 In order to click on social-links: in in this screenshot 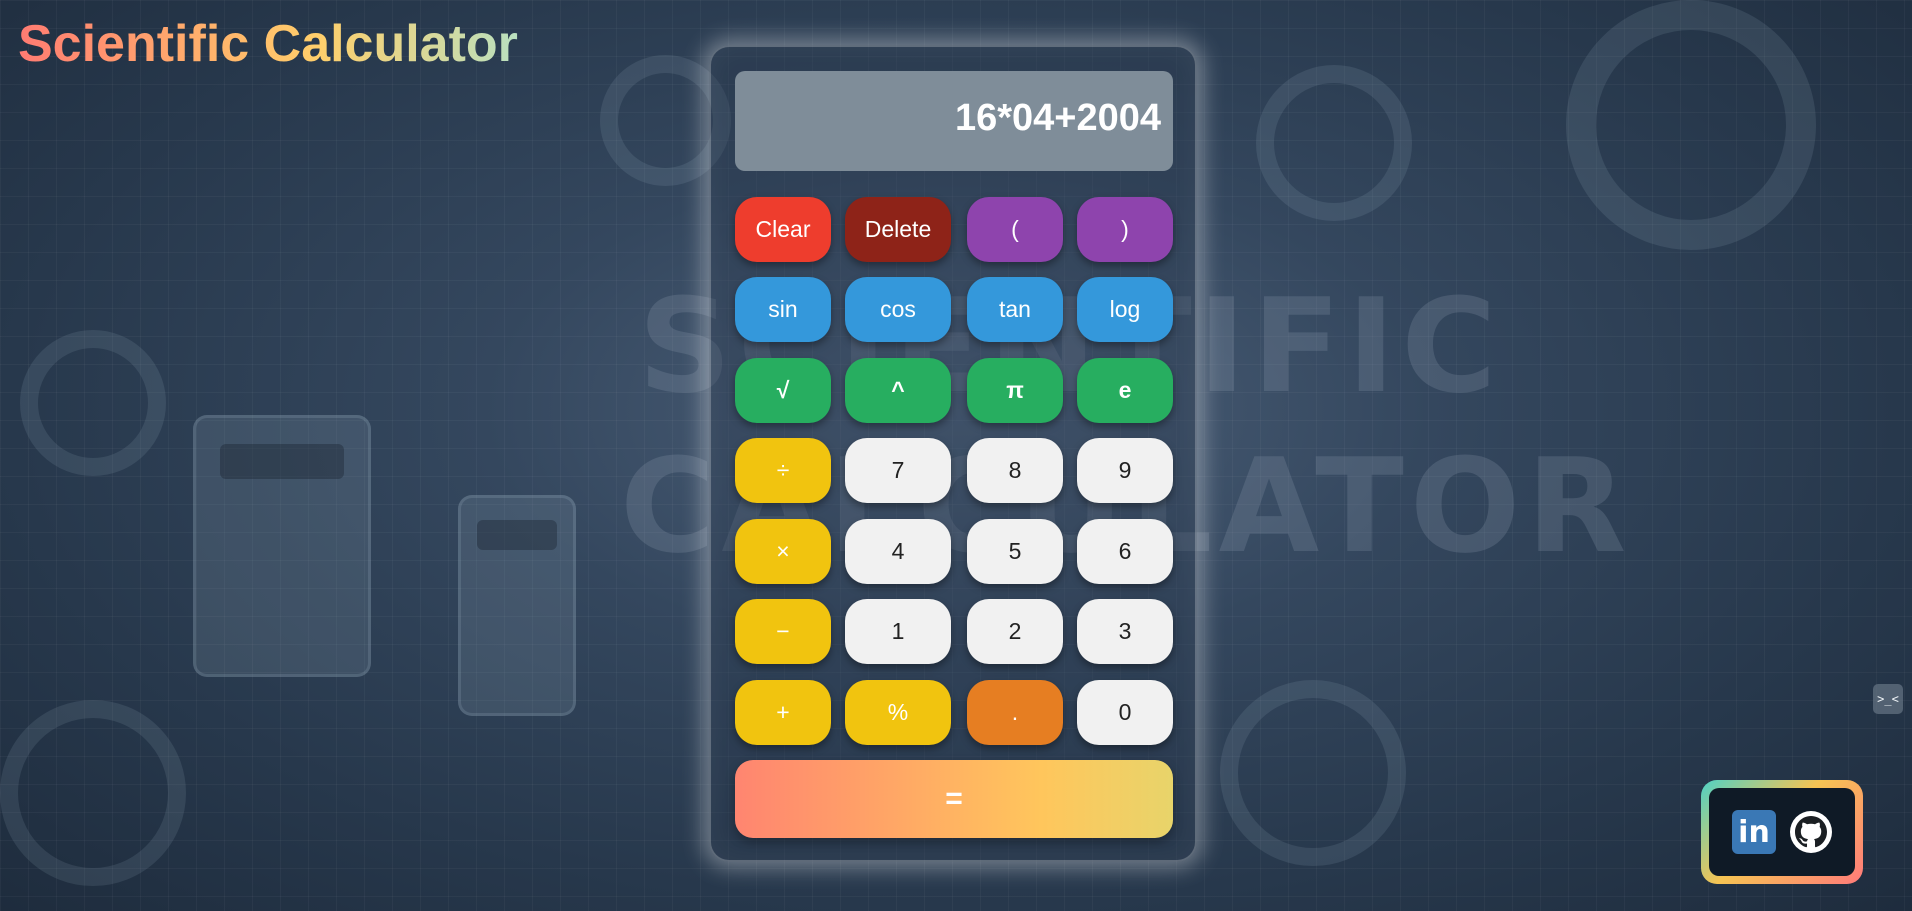, I will do `click(1782, 832)`.